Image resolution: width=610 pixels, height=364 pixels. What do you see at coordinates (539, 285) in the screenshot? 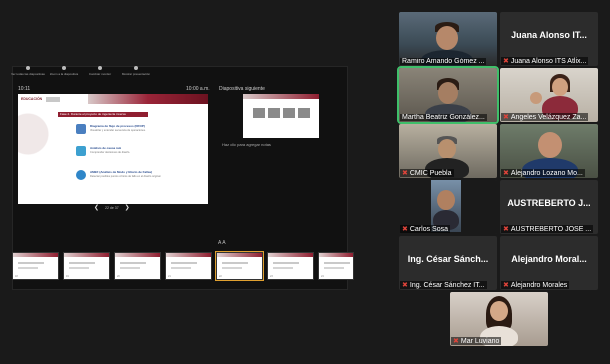
I see `participant-name-text: Alejandro Morales` at bounding box center [539, 285].